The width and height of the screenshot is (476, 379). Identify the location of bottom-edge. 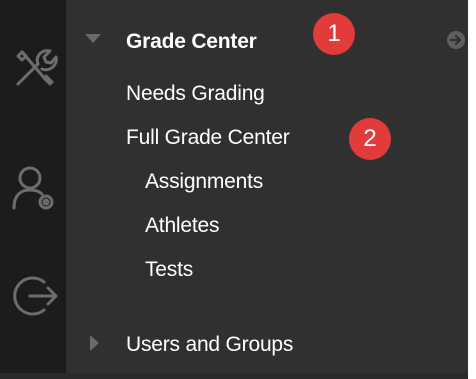
(234, 376).